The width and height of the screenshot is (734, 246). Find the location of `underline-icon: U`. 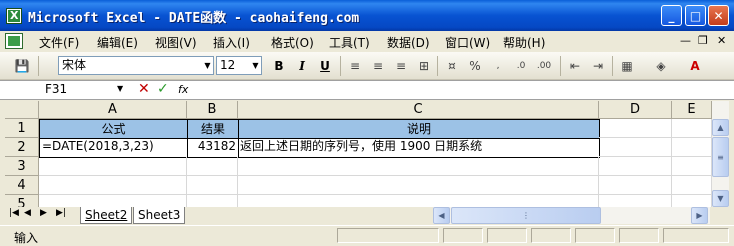

underline-icon: U is located at coordinates (325, 66).